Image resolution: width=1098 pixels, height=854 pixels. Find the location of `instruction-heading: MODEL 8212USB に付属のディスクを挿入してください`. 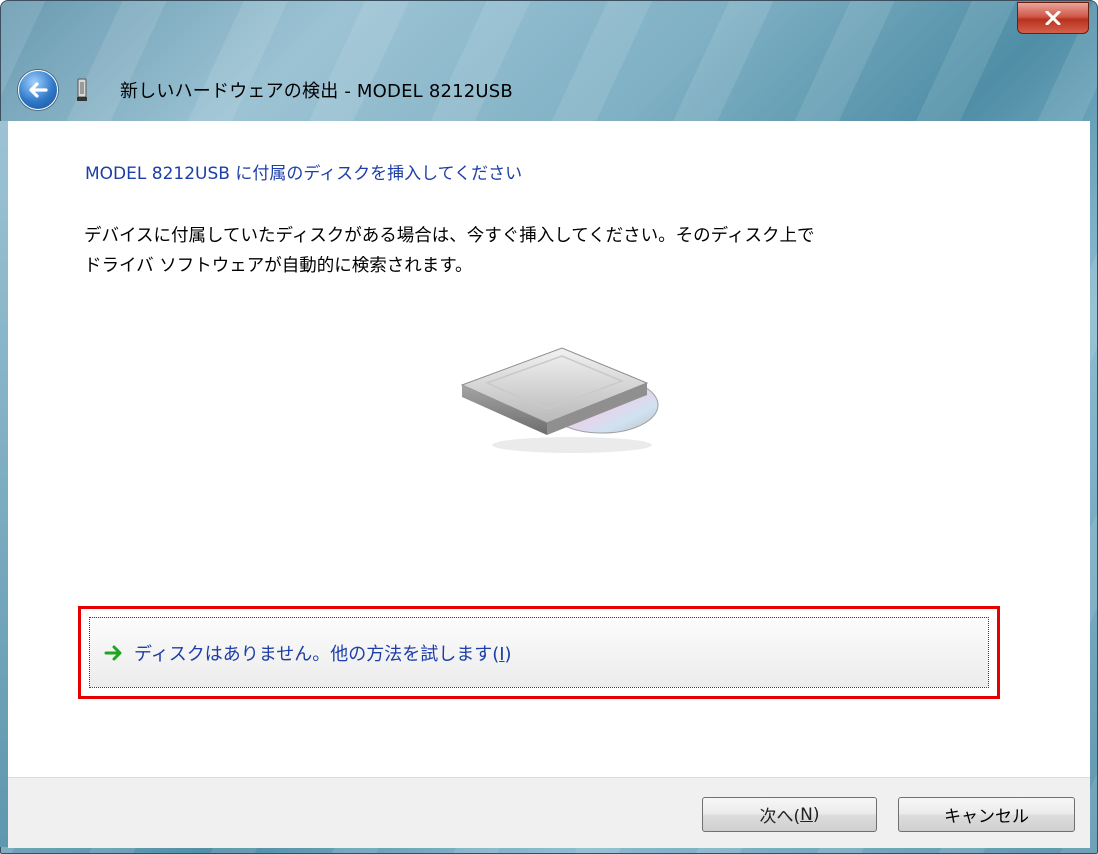

instruction-heading: MODEL 8212USB に付属のディスクを挿入してください is located at coordinates (304, 174).